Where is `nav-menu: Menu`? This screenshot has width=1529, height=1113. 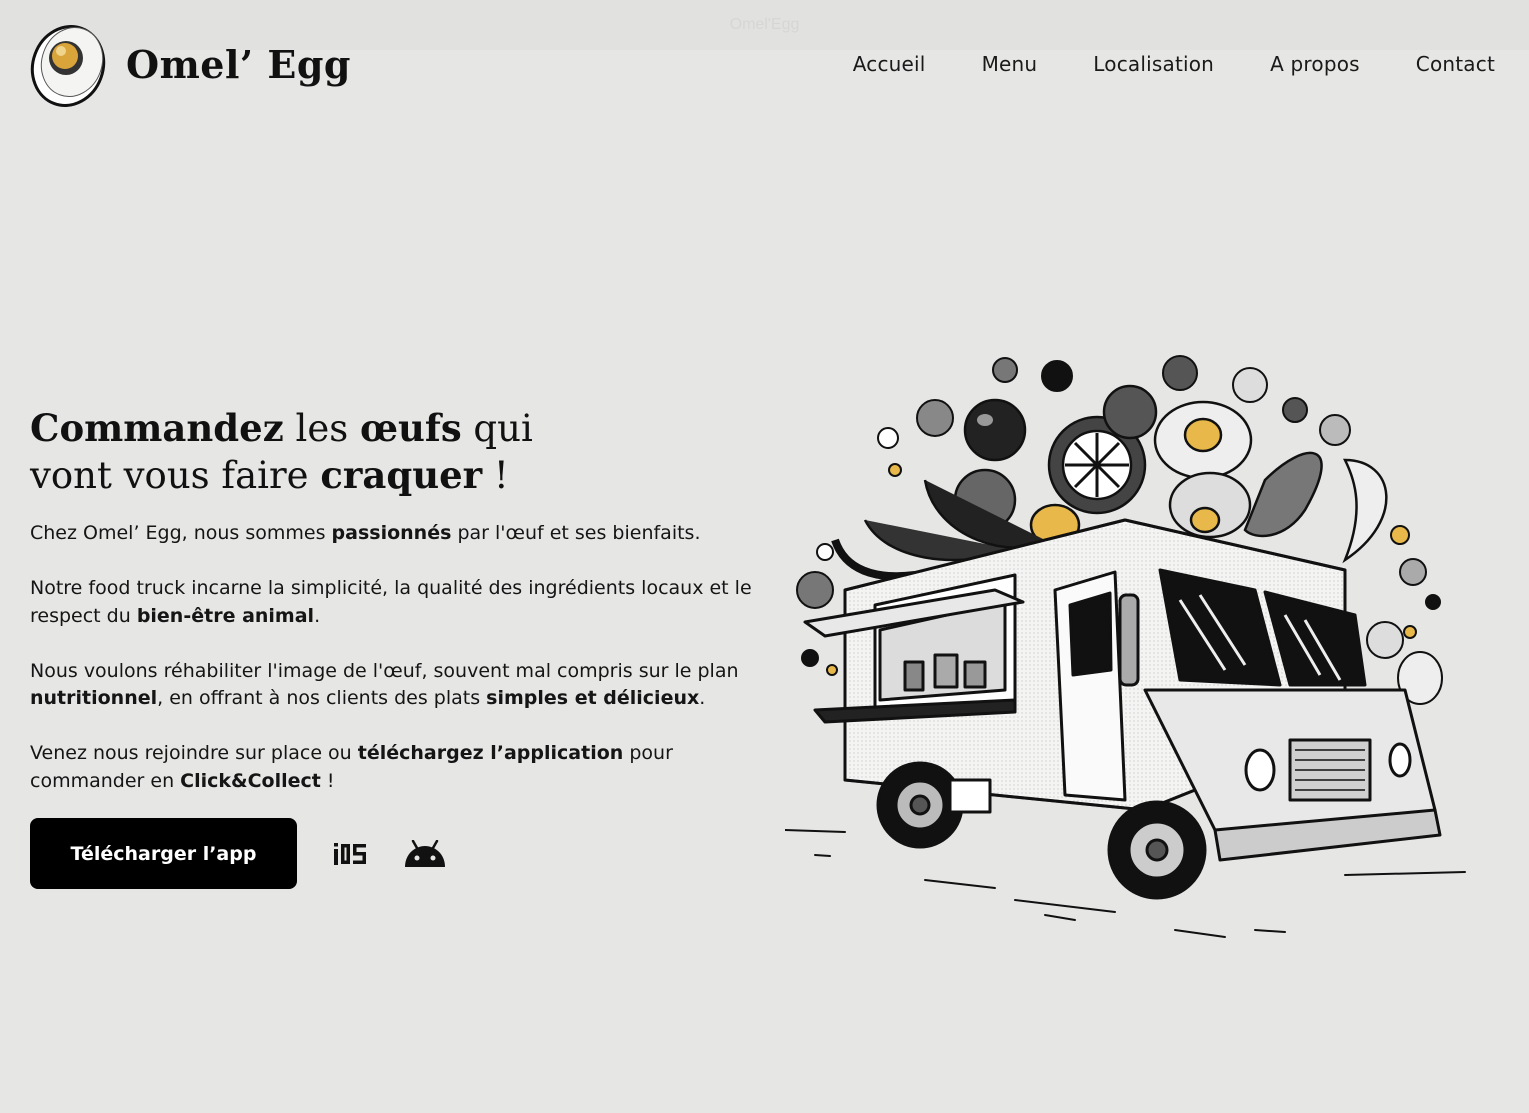
nav-menu: Menu is located at coordinates (1010, 64).